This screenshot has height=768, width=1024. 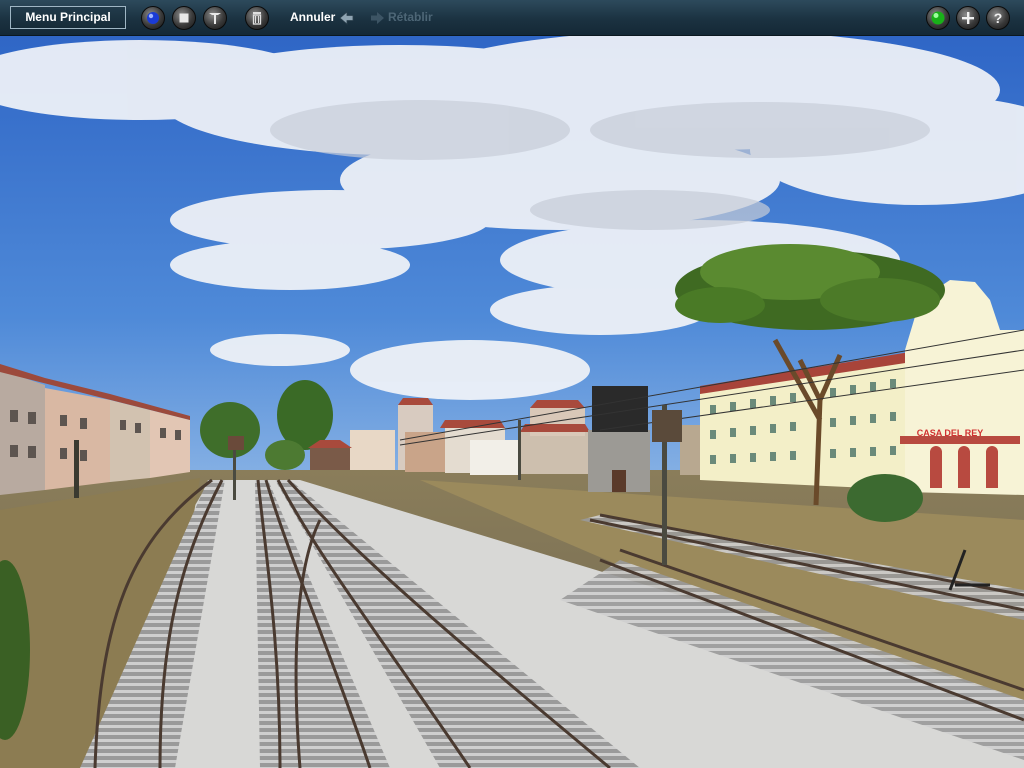 I want to click on redo-button: Rétablir, so click(x=410, y=17).